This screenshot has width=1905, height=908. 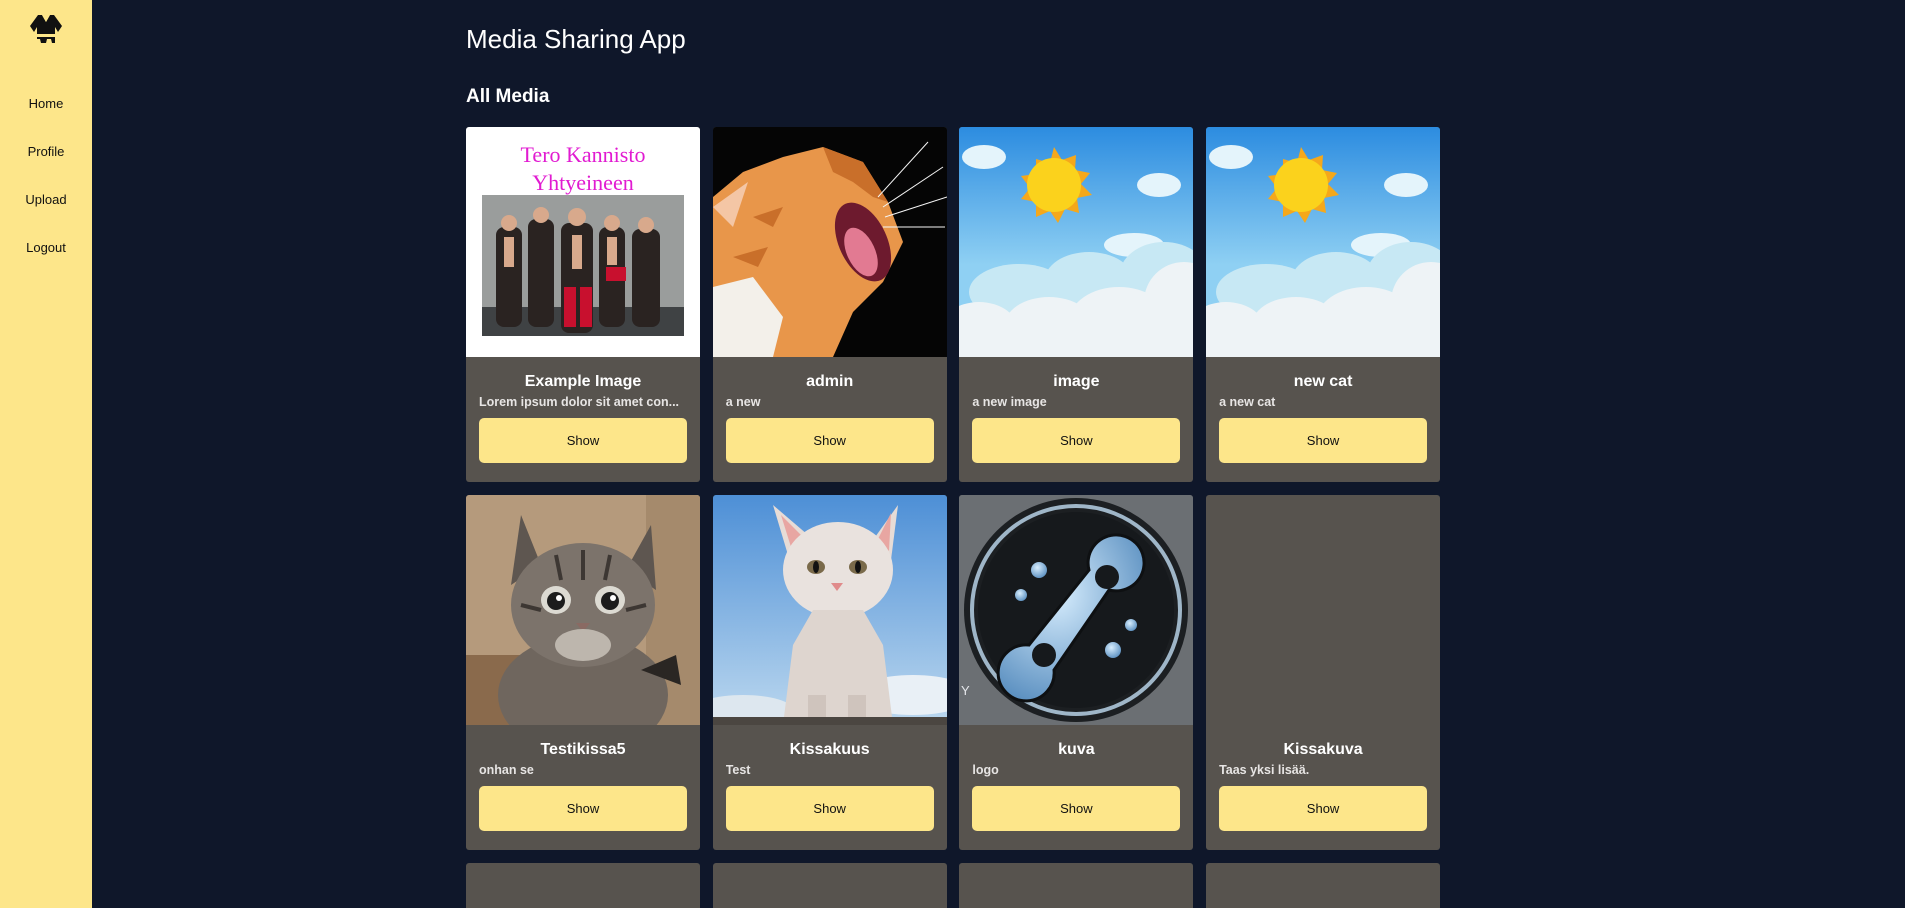 I want to click on media-title: kuva, so click(x=1076, y=749).